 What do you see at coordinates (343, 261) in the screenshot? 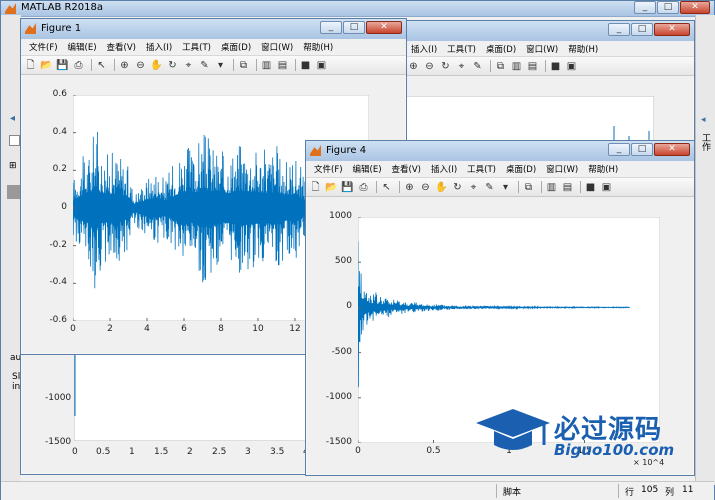
I see `y-tick-label: 500` at bounding box center [343, 261].